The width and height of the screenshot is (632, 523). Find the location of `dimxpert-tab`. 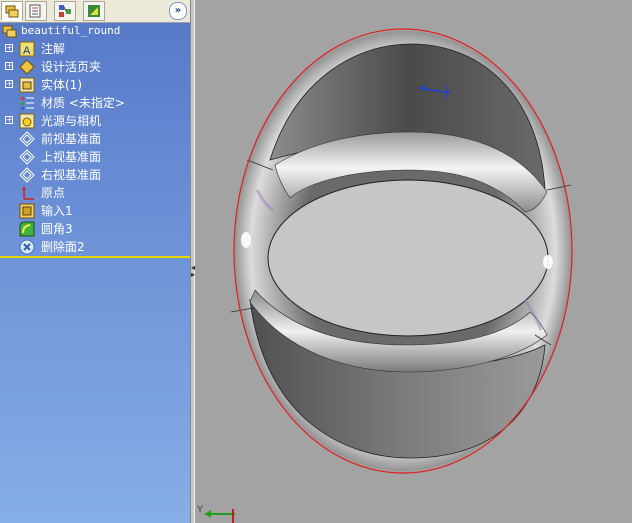

dimxpert-tab is located at coordinates (94, 11).